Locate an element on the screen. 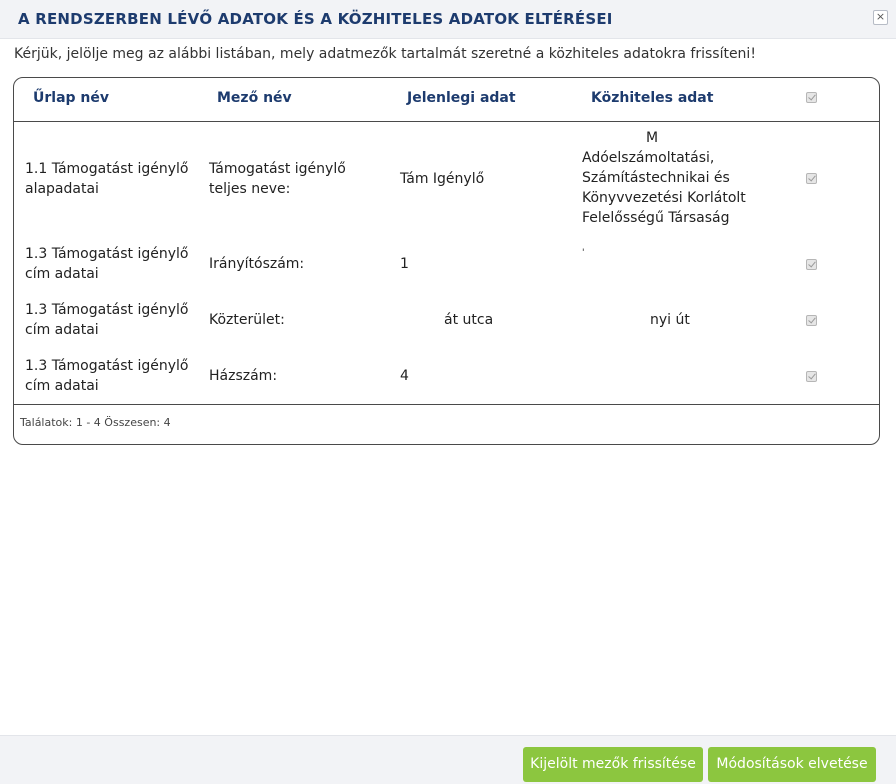 This screenshot has height=784, width=896. row-current-value: Tám Igénylő is located at coordinates (442, 179).